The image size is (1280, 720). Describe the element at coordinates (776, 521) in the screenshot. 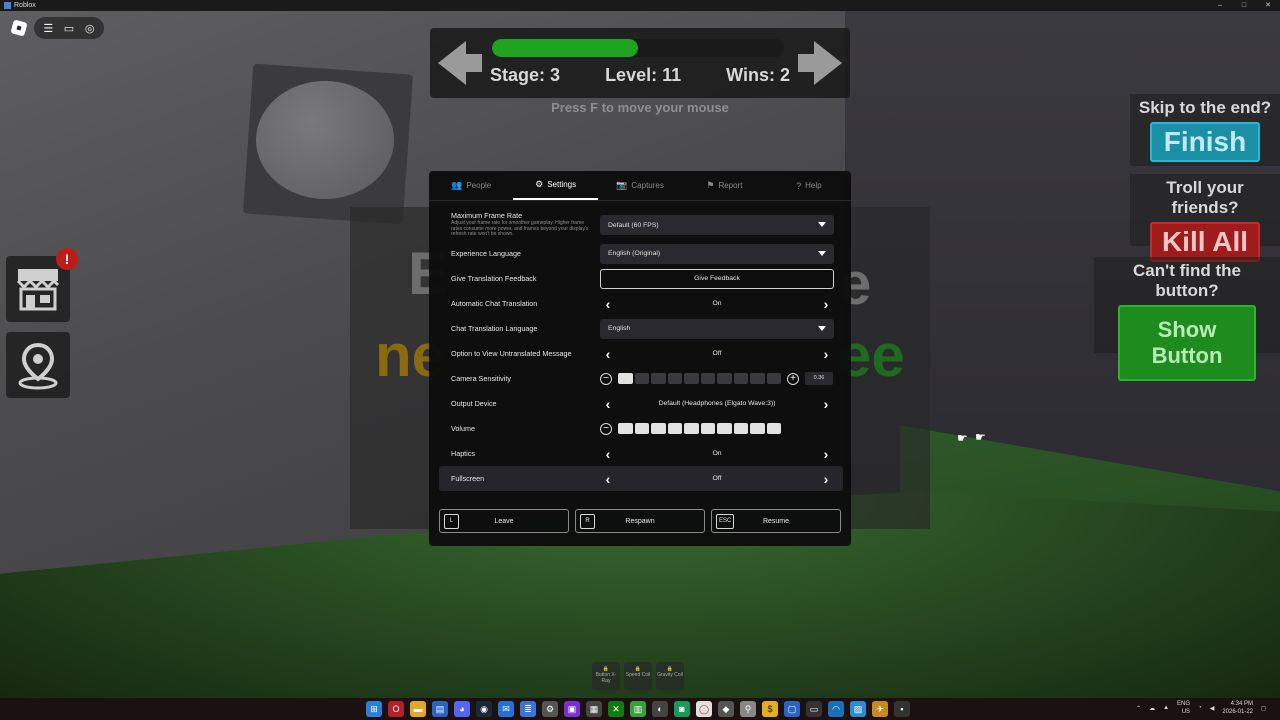

I see `resume-button: ESC Resume` at that location.